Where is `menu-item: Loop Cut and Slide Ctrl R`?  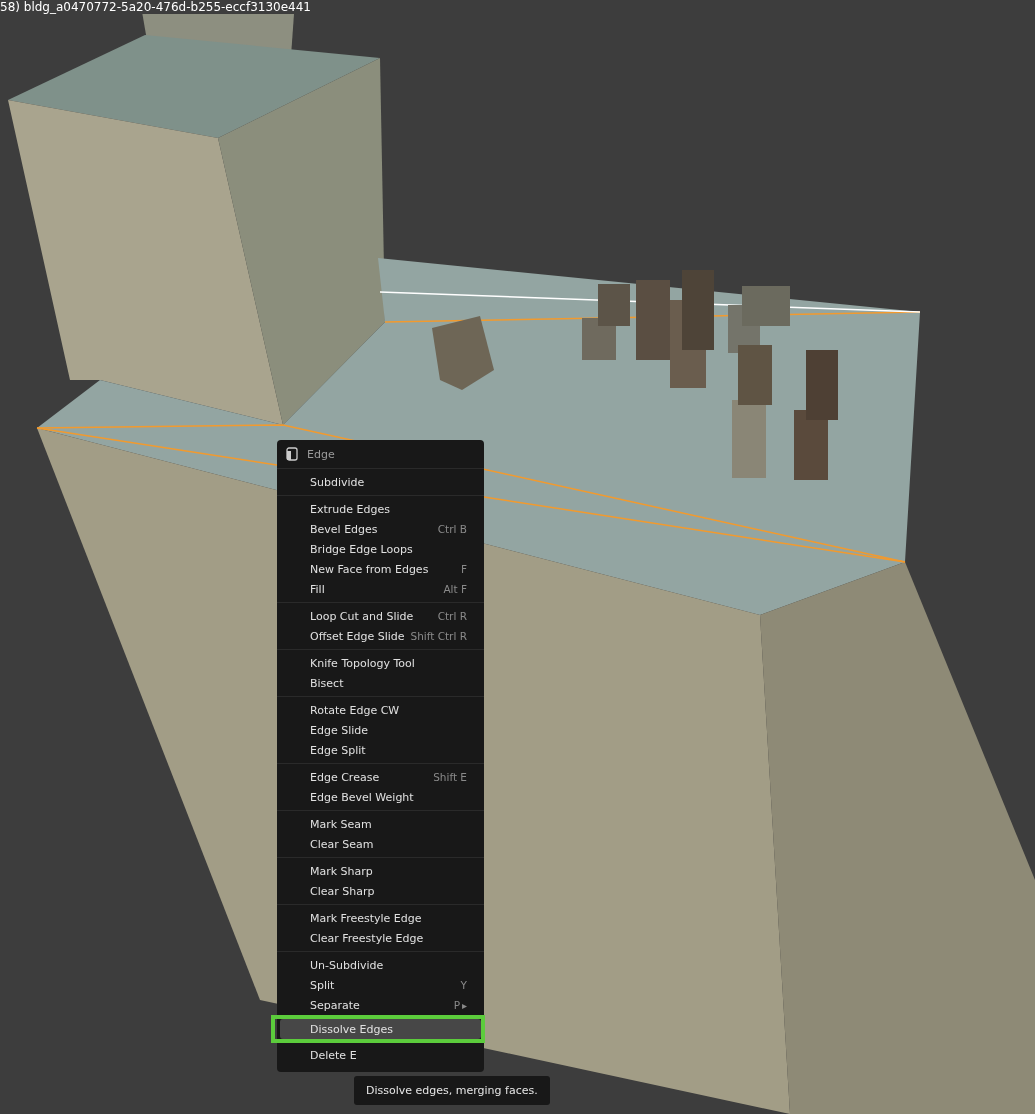 menu-item: Loop Cut and Slide Ctrl R is located at coordinates (380, 616).